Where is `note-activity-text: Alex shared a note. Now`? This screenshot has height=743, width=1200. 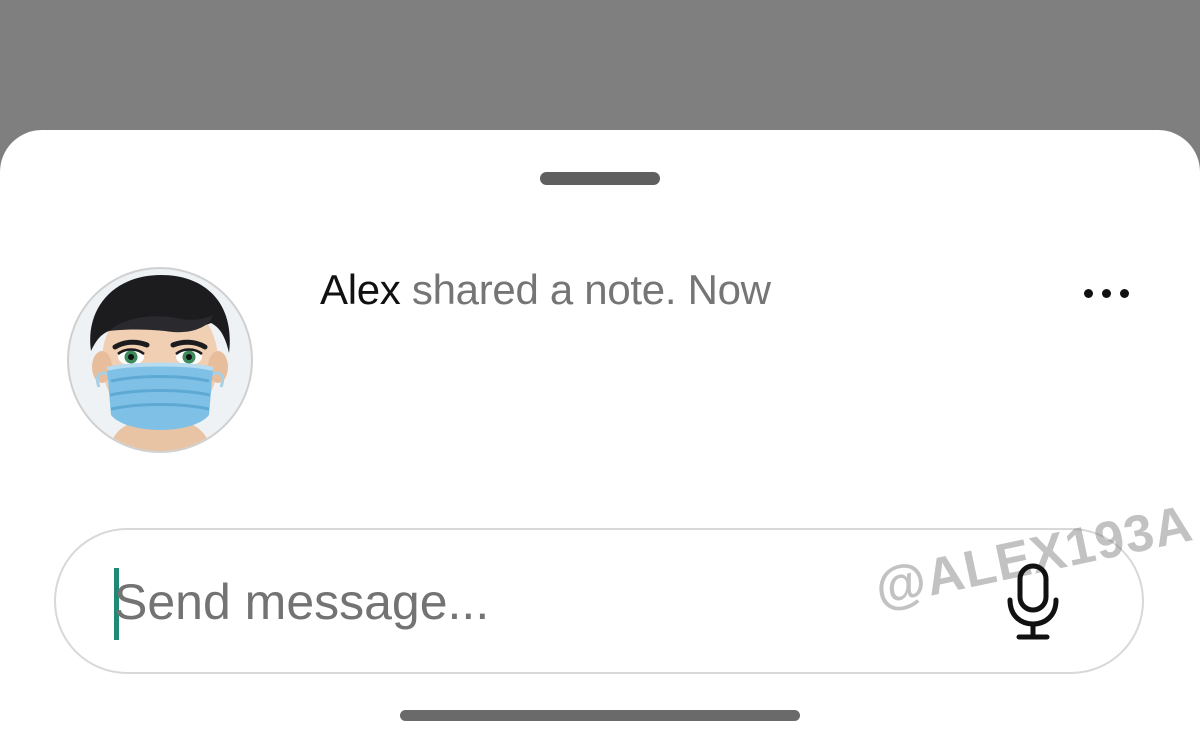 note-activity-text: Alex shared a note. Now is located at coordinates (545, 290).